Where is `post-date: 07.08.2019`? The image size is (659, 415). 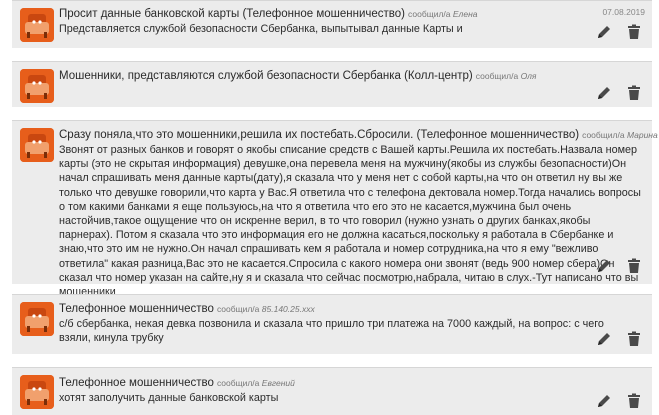
post-date: 07.08.2019 is located at coordinates (623, 12).